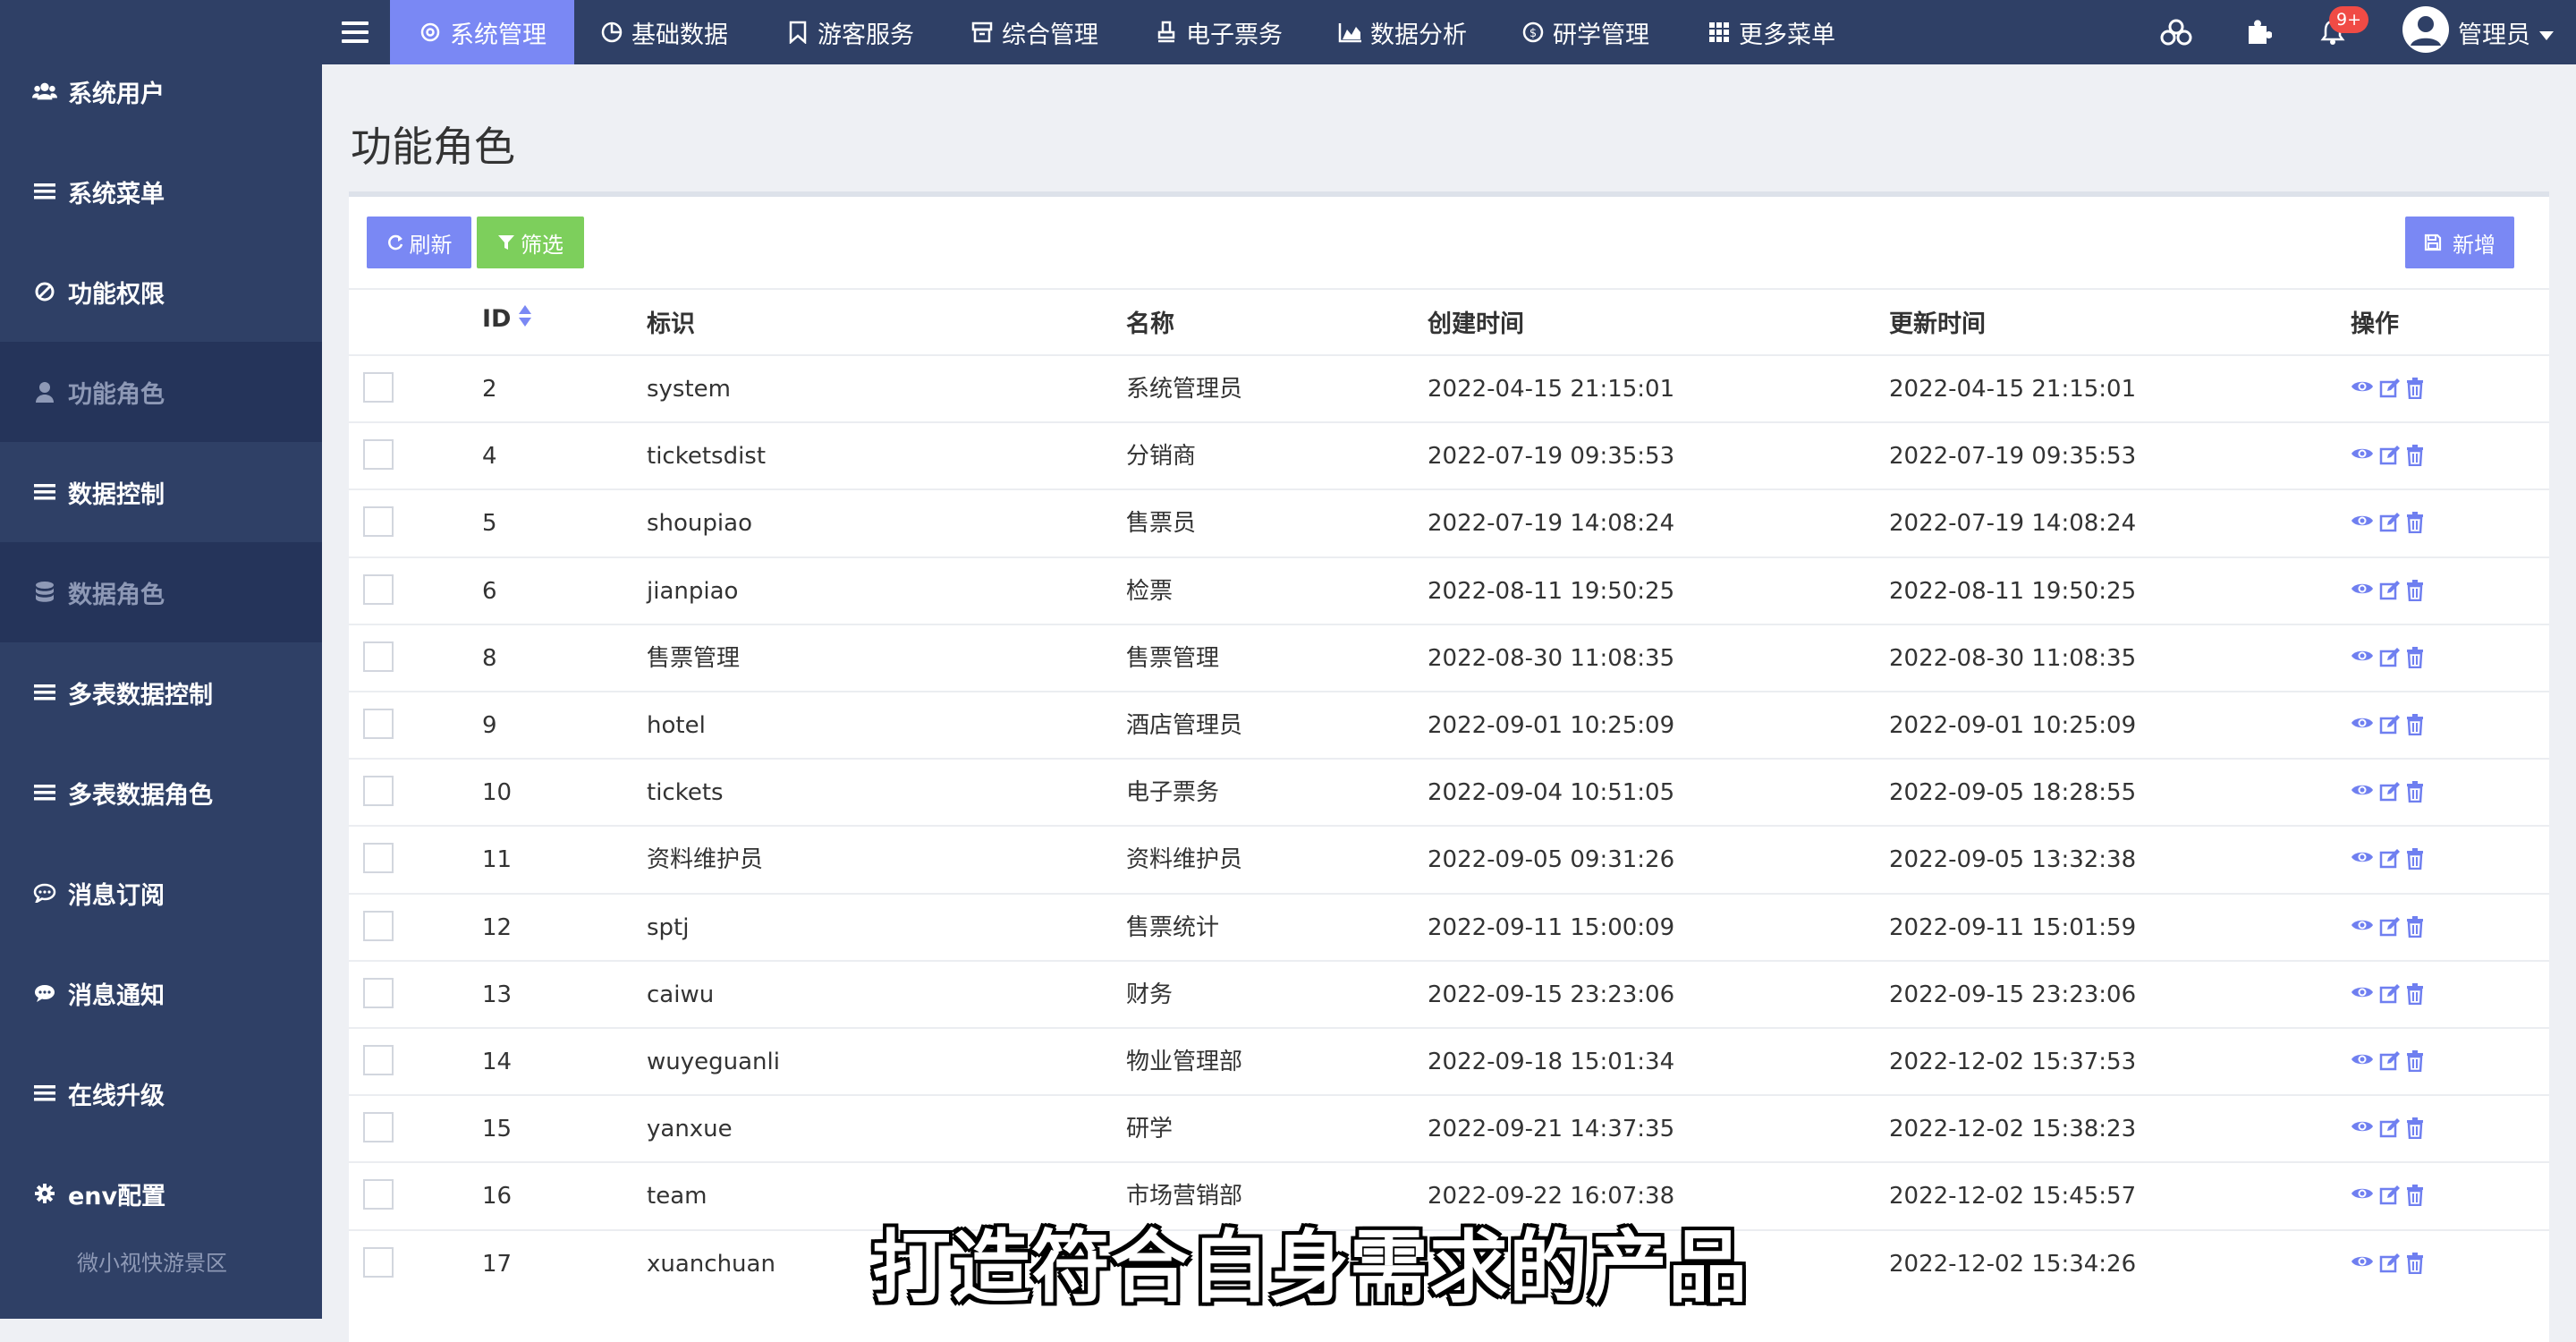 Image resolution: width=2576 pixels, height=1342 pixels. Describe the element at coordinates (2013, 390) in the screenshot. I see `cell-updated: 2022-04-15 21:15:01` at that location.